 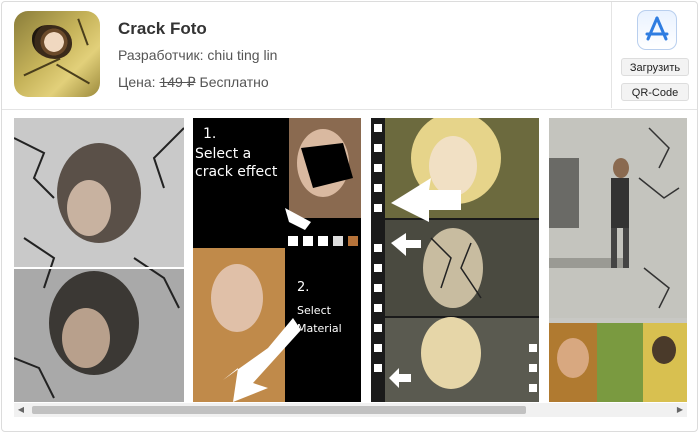 I want to click on arrow-right-icon: ▶, so click(x=680, y=410).